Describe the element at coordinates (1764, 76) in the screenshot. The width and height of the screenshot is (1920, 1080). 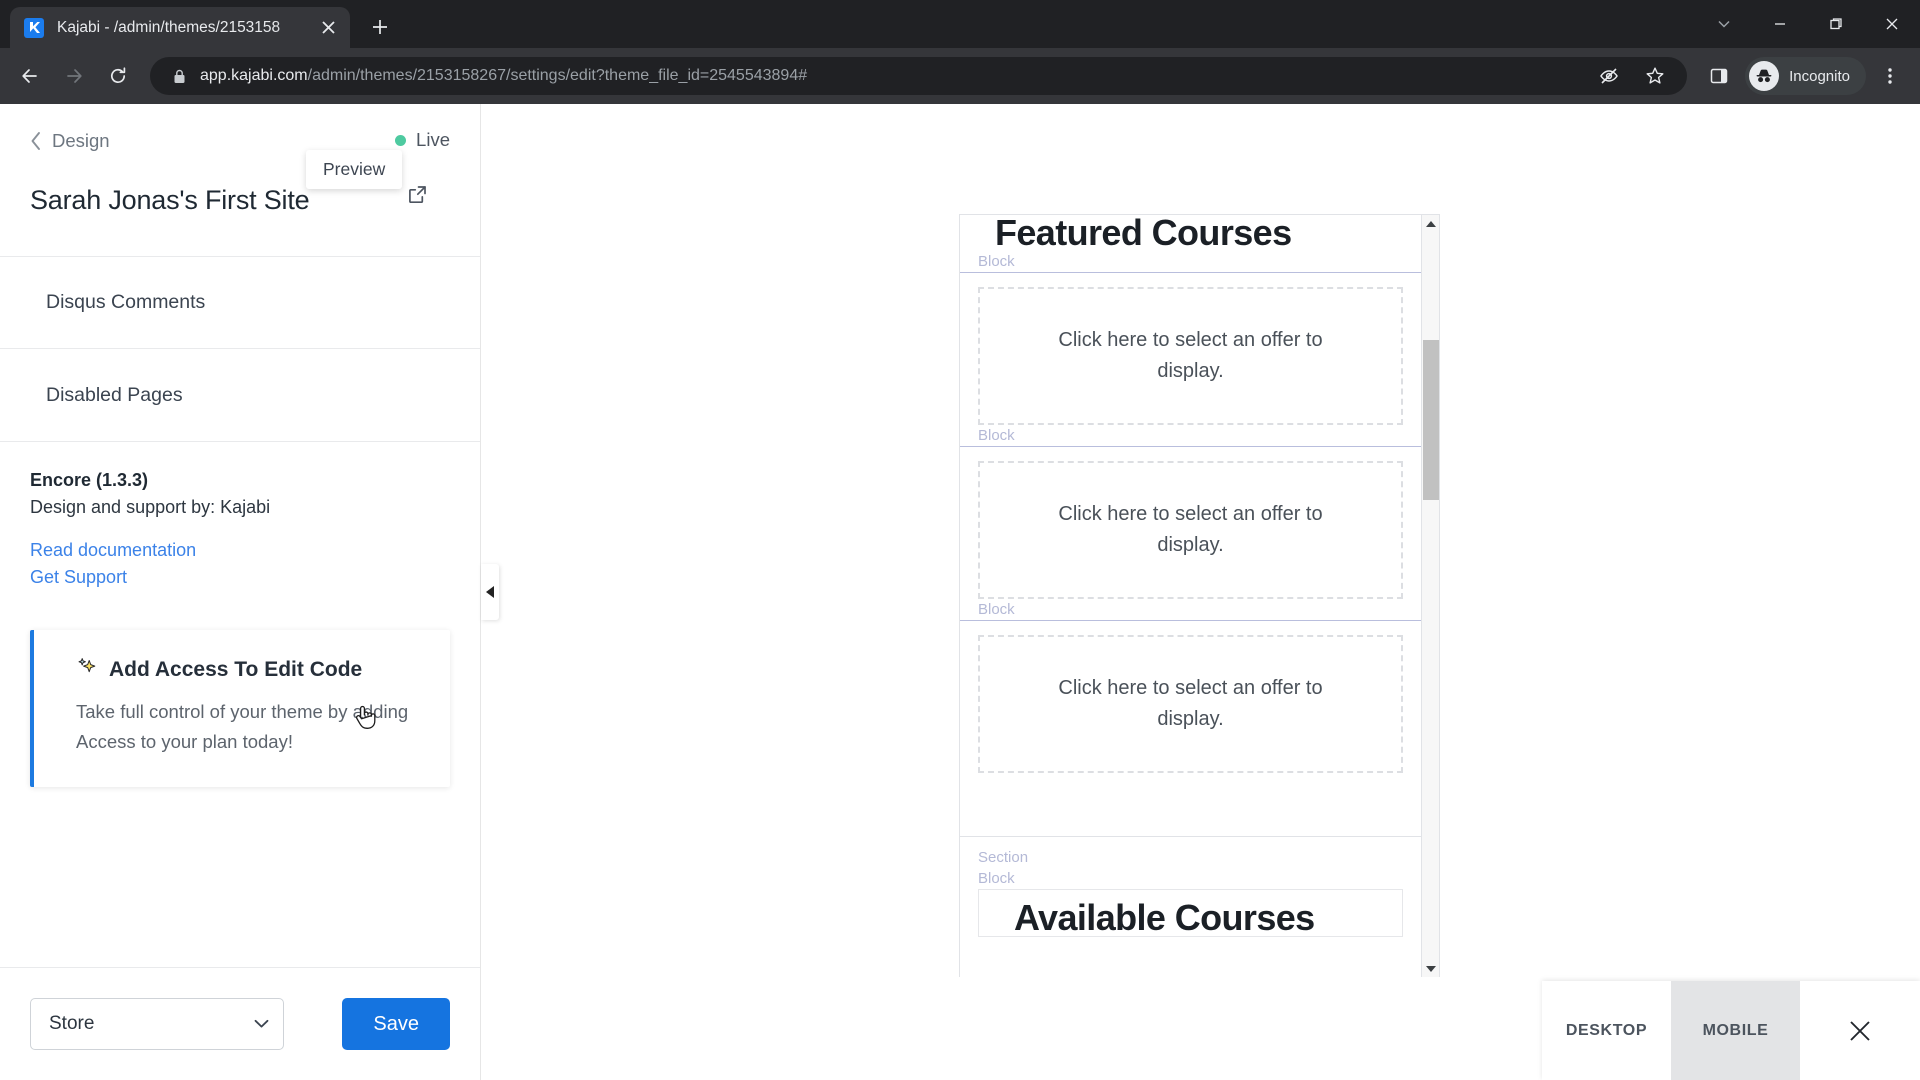
I see `incognito-icon` at that location.